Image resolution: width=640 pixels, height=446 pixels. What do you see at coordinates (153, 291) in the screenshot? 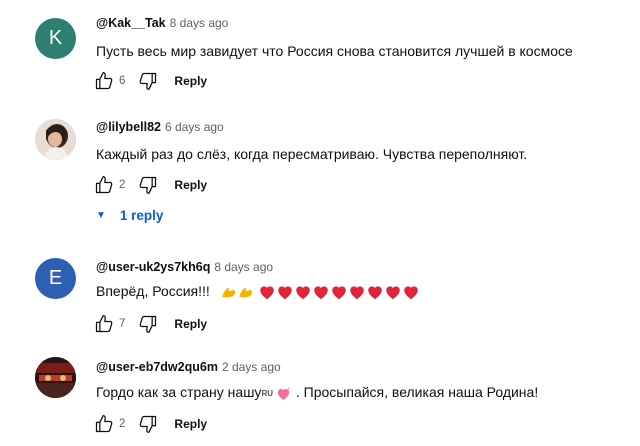
I see `comment-text-content: Вперёд, Россия!!!` at bounding box center [153, 291].